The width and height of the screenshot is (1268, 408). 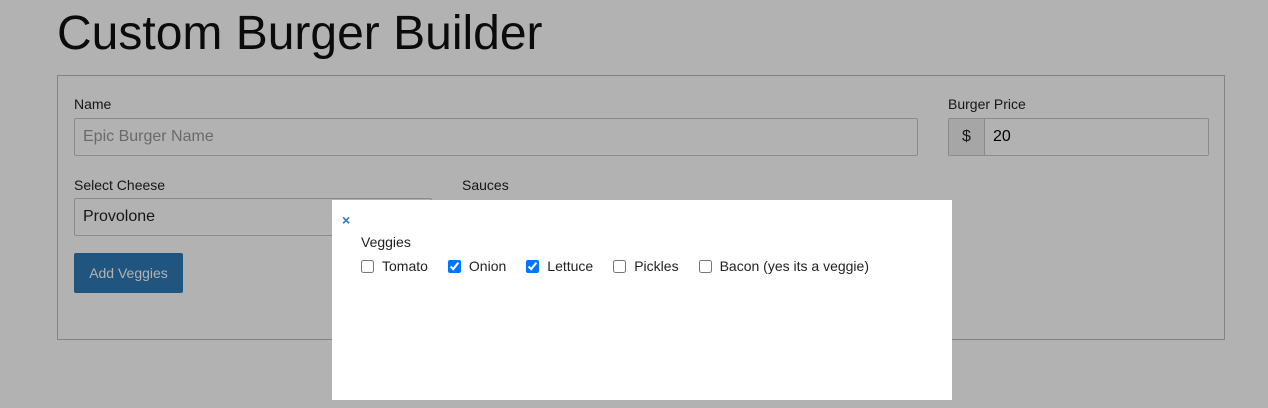 I want to click on veggie-label-onion: Onion, so click(x=487, y=266).